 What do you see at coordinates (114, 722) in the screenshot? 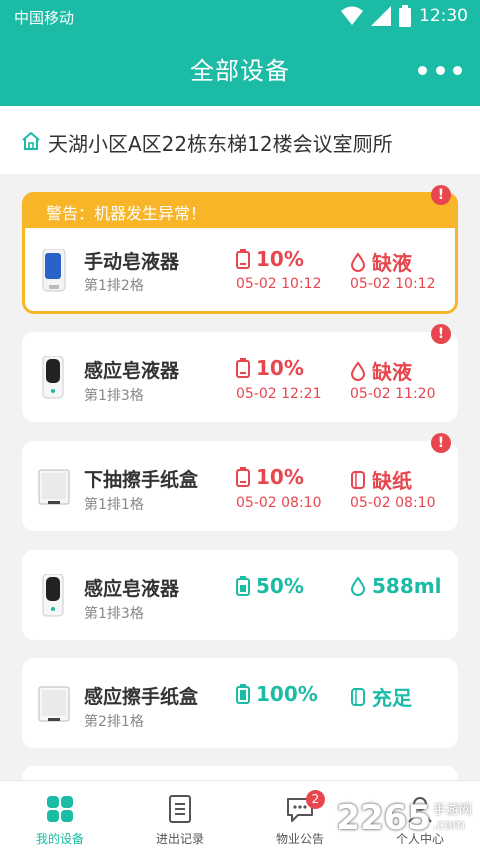
I see `device-position: 第2排1格` at bounding box center [114, 722].